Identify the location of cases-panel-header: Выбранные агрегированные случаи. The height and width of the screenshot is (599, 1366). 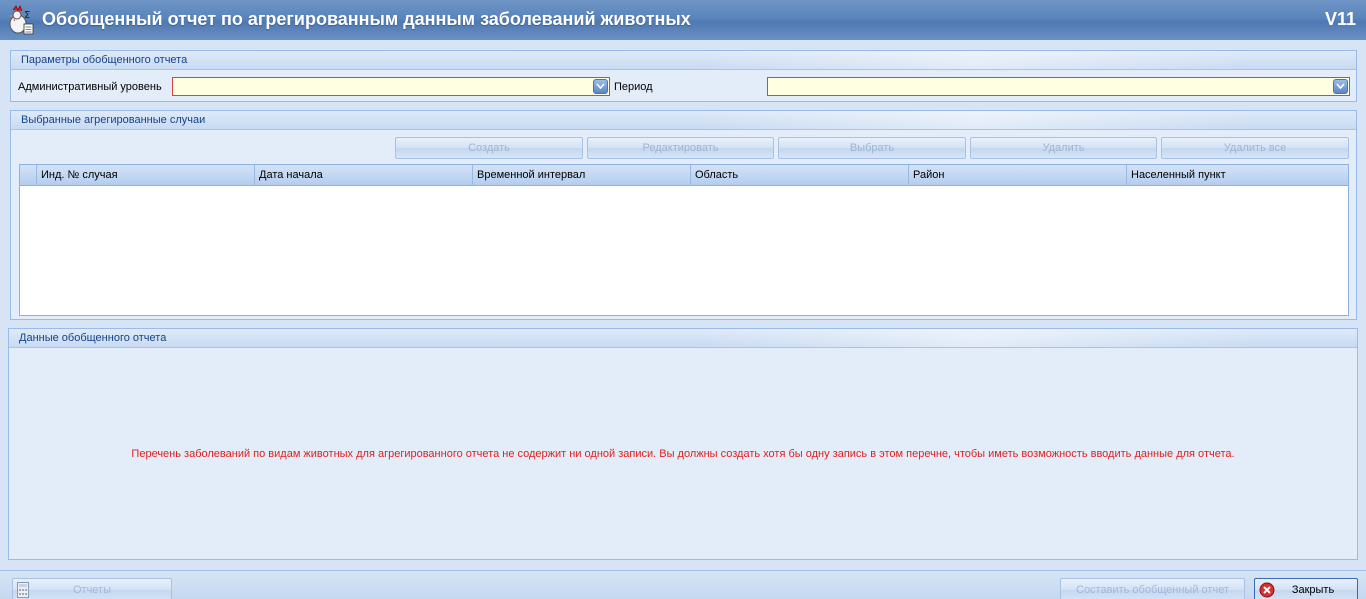
(683, 120).